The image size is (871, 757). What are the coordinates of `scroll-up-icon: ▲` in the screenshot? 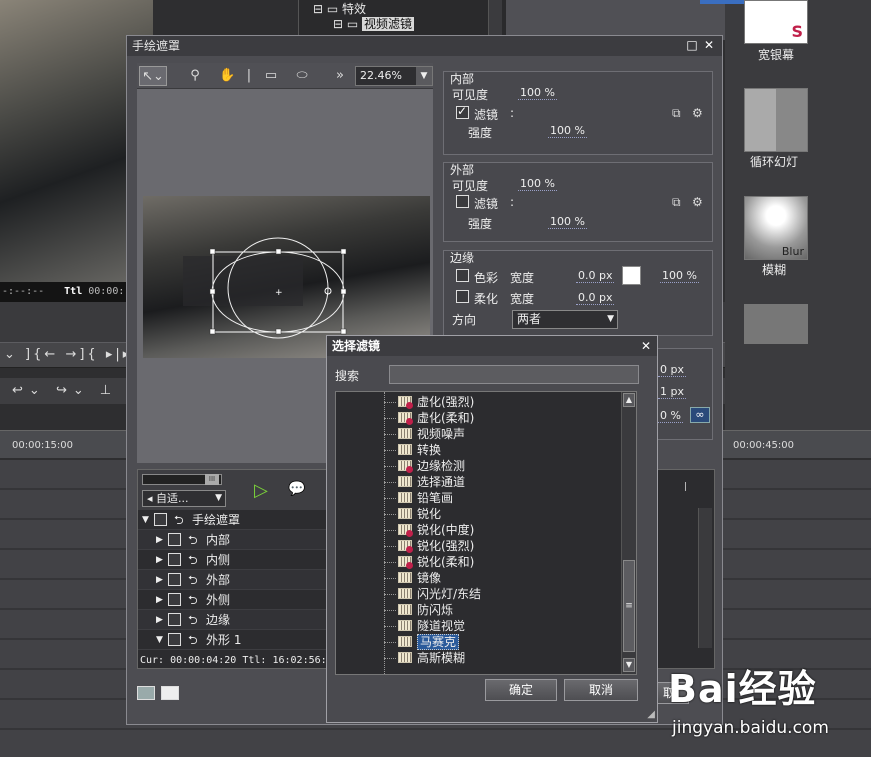 It's located at (629, 400).